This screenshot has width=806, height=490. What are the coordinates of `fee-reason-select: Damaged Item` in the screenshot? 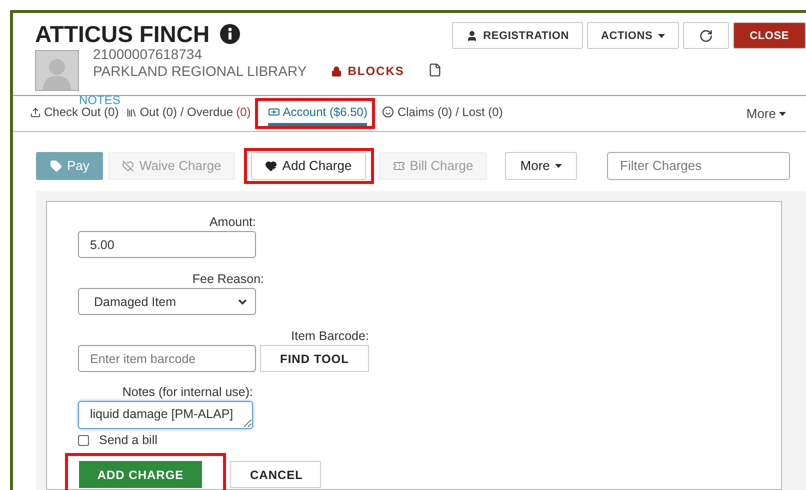 It's located at (167, 301).